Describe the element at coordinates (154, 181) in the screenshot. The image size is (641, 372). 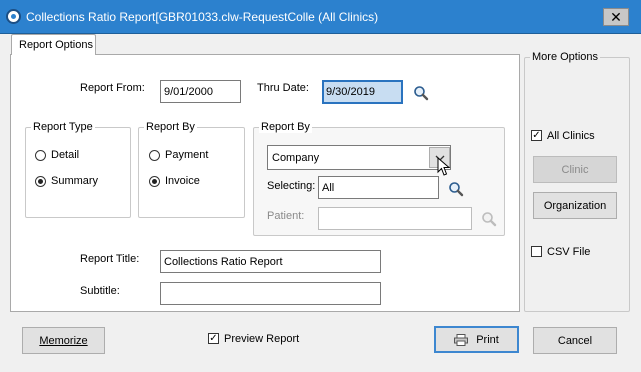
I see `invoice-radio` at that location.